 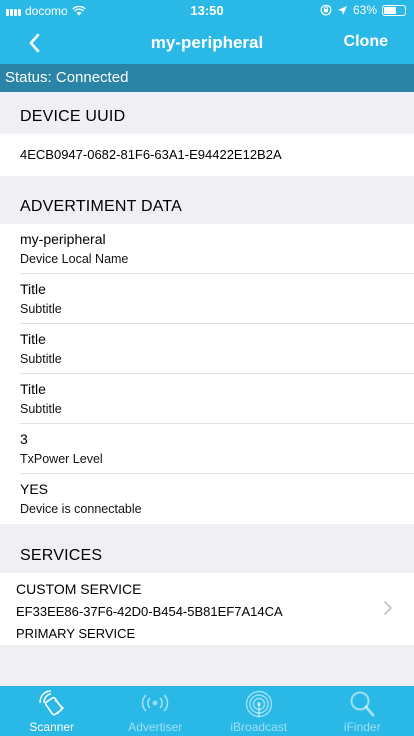 What do you see at coordinates (366, 42) in the screenshot?
I see `clone-button: Clone` at bounding box center [366, 42].